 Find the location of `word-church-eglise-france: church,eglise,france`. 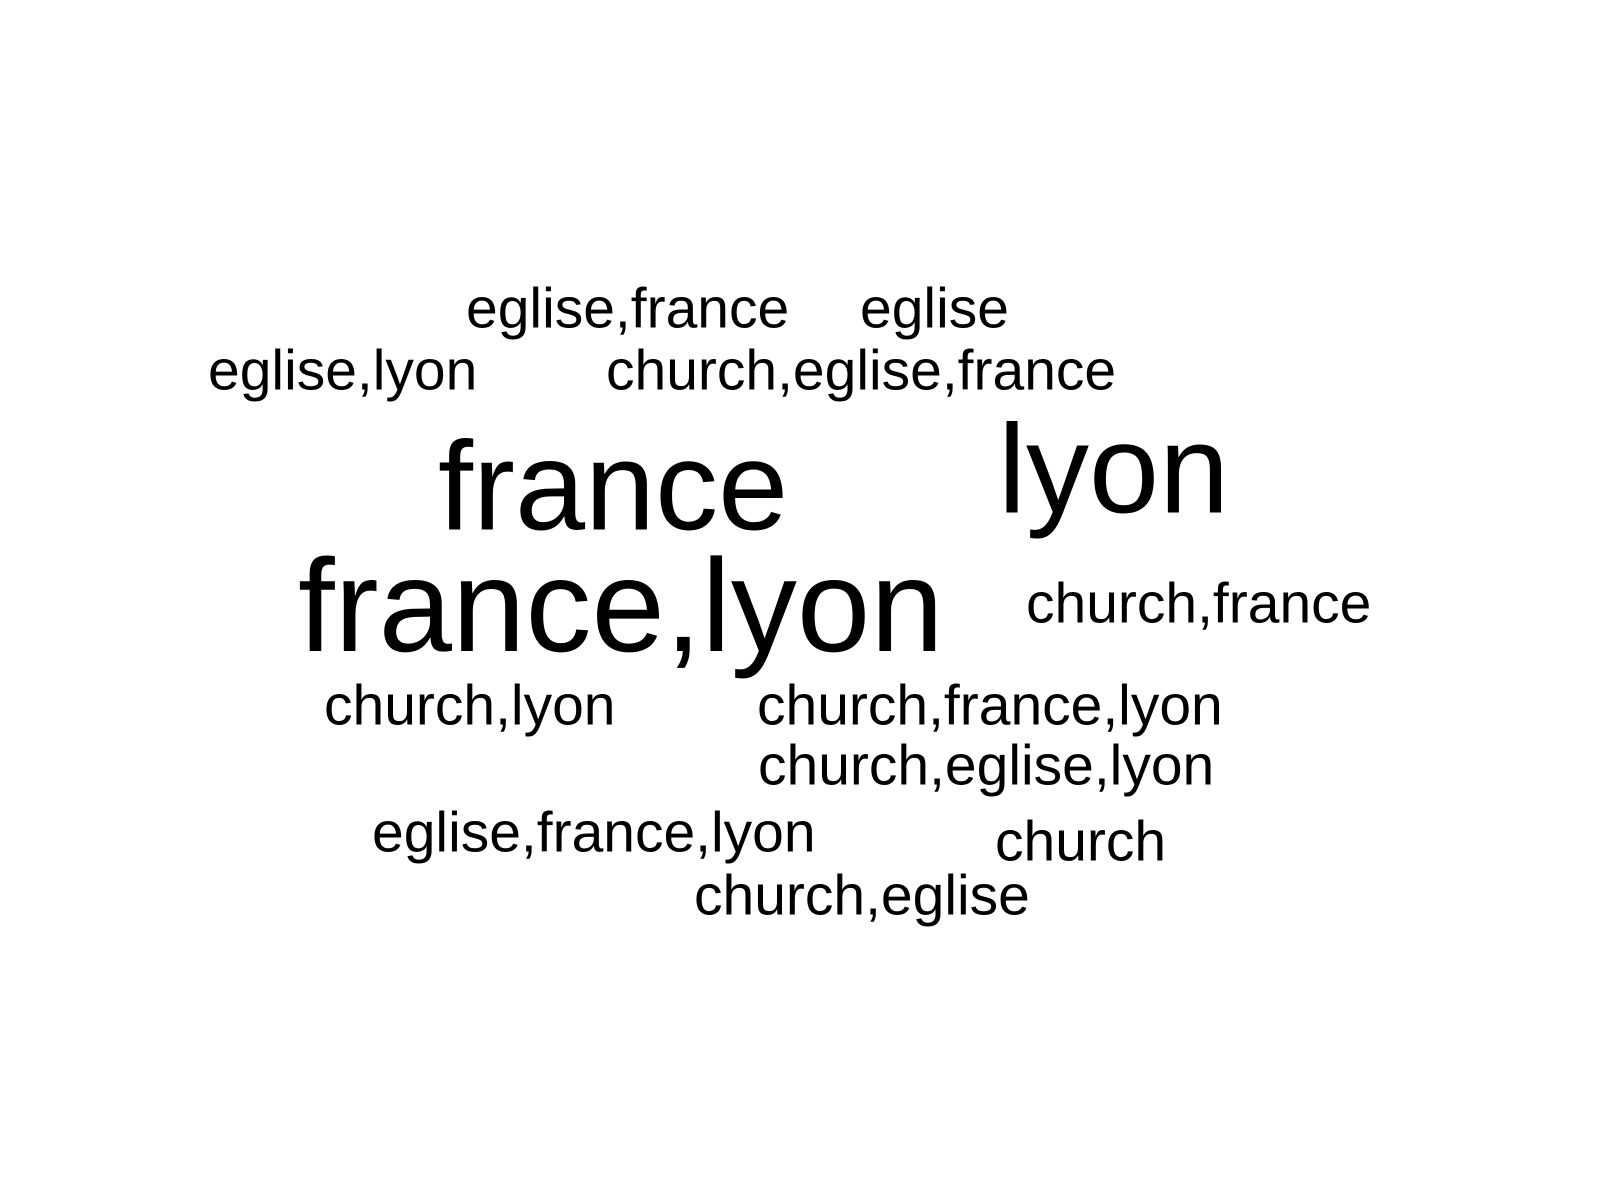

word-church-eglise-france: church,eglise,france is located at coordinates (861, 370).